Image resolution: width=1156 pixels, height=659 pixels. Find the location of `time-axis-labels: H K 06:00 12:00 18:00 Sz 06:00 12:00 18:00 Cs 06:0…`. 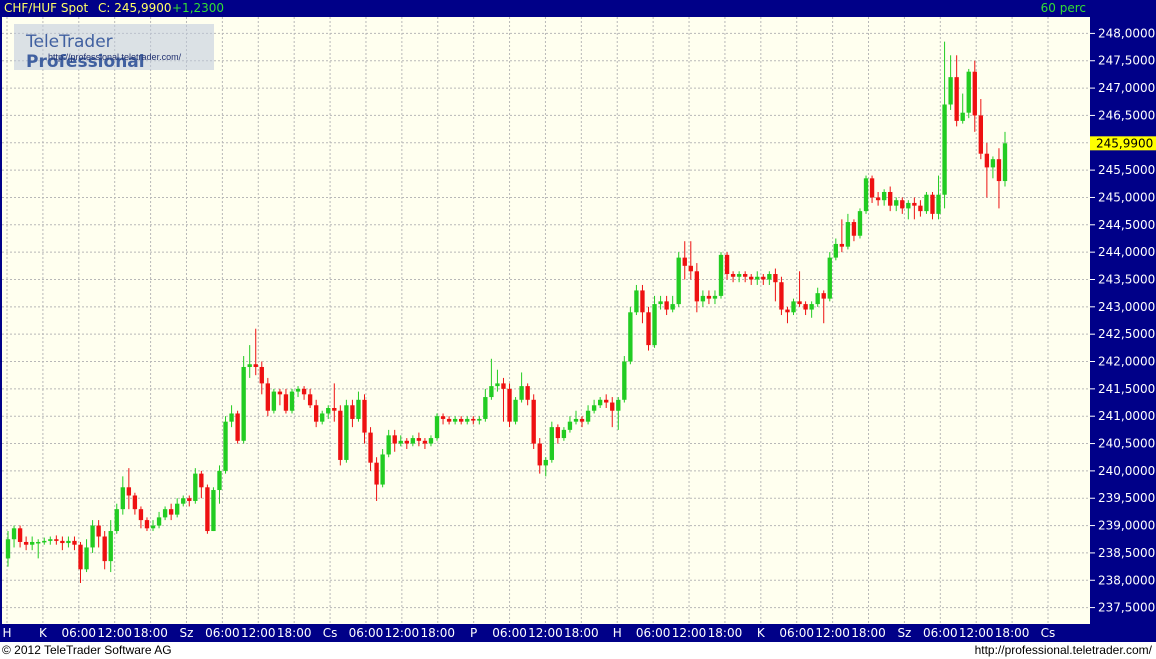

time-axis-labels: H K 06:00 12:00 18:00 Sz 06:00 12:00 18:00 Cs 06:0… is located at coordinates (529, 633).